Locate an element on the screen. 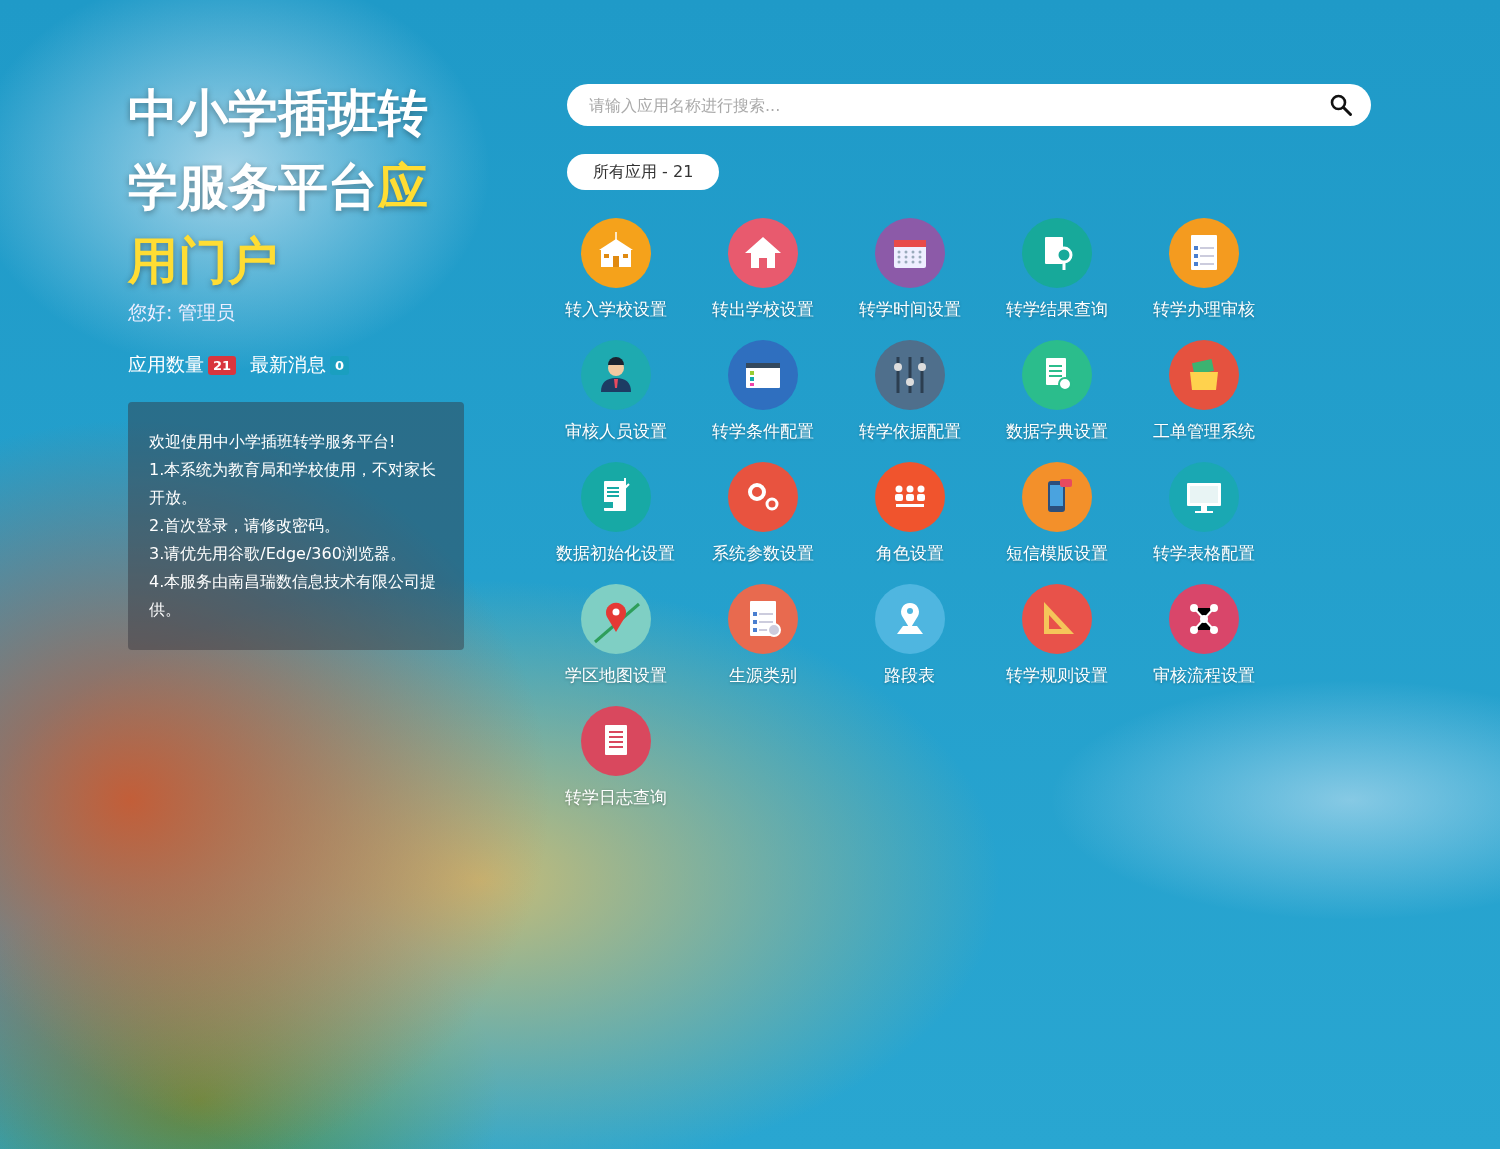 This screenshot has width=1500, height=1149. notice-text: 3.请优先用谷歌/Edge/360浏览器。 is located at coordinates (278, 554).